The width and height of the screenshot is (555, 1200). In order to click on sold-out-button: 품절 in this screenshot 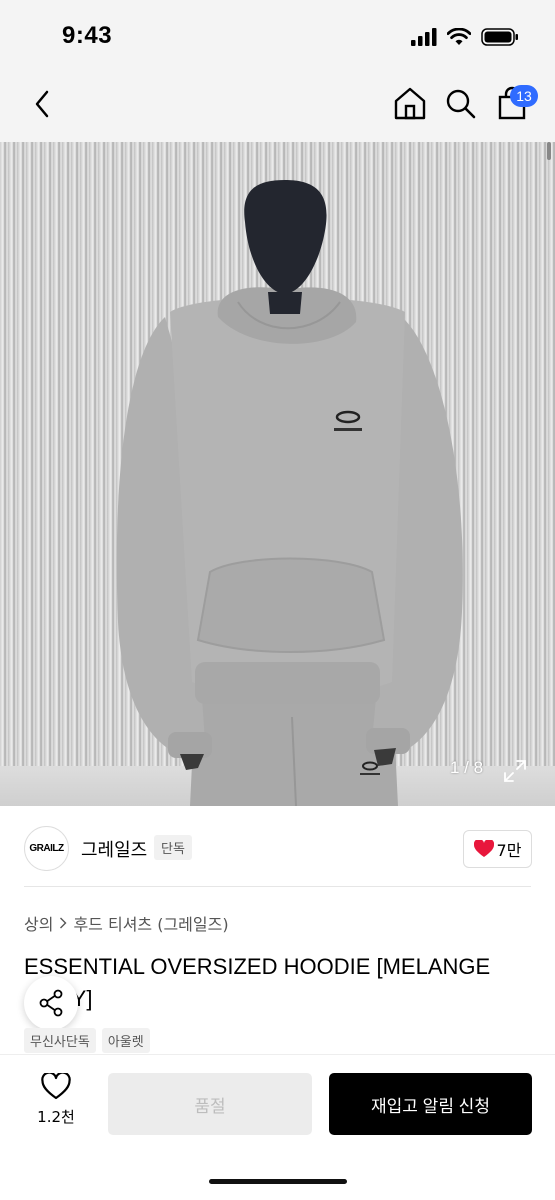, I will do `click(210, 1104)`.